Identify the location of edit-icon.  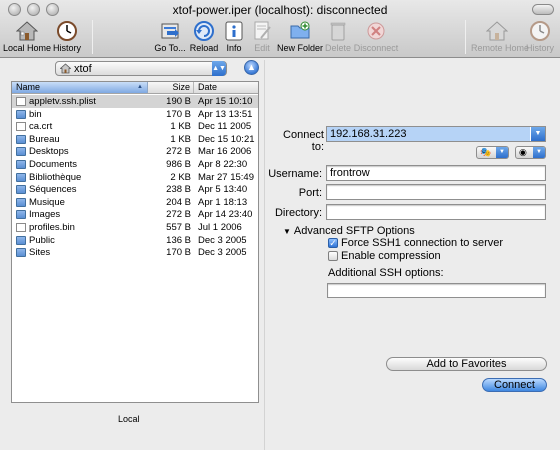
(262, 30).